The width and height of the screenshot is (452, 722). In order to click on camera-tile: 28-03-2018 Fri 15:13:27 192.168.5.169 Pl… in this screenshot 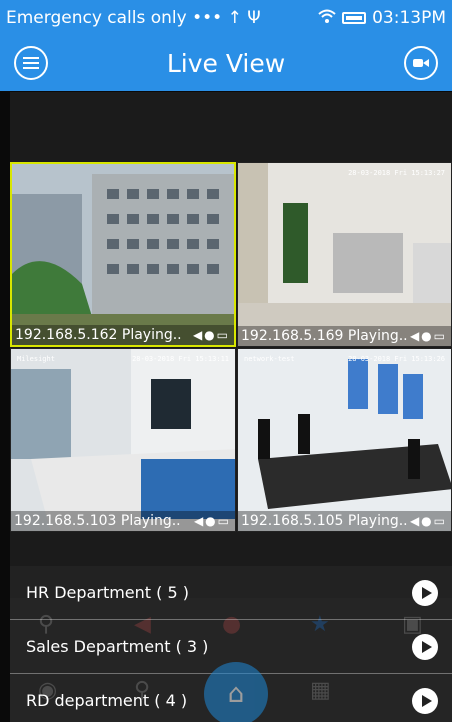, I will do `click(344, 254)`.